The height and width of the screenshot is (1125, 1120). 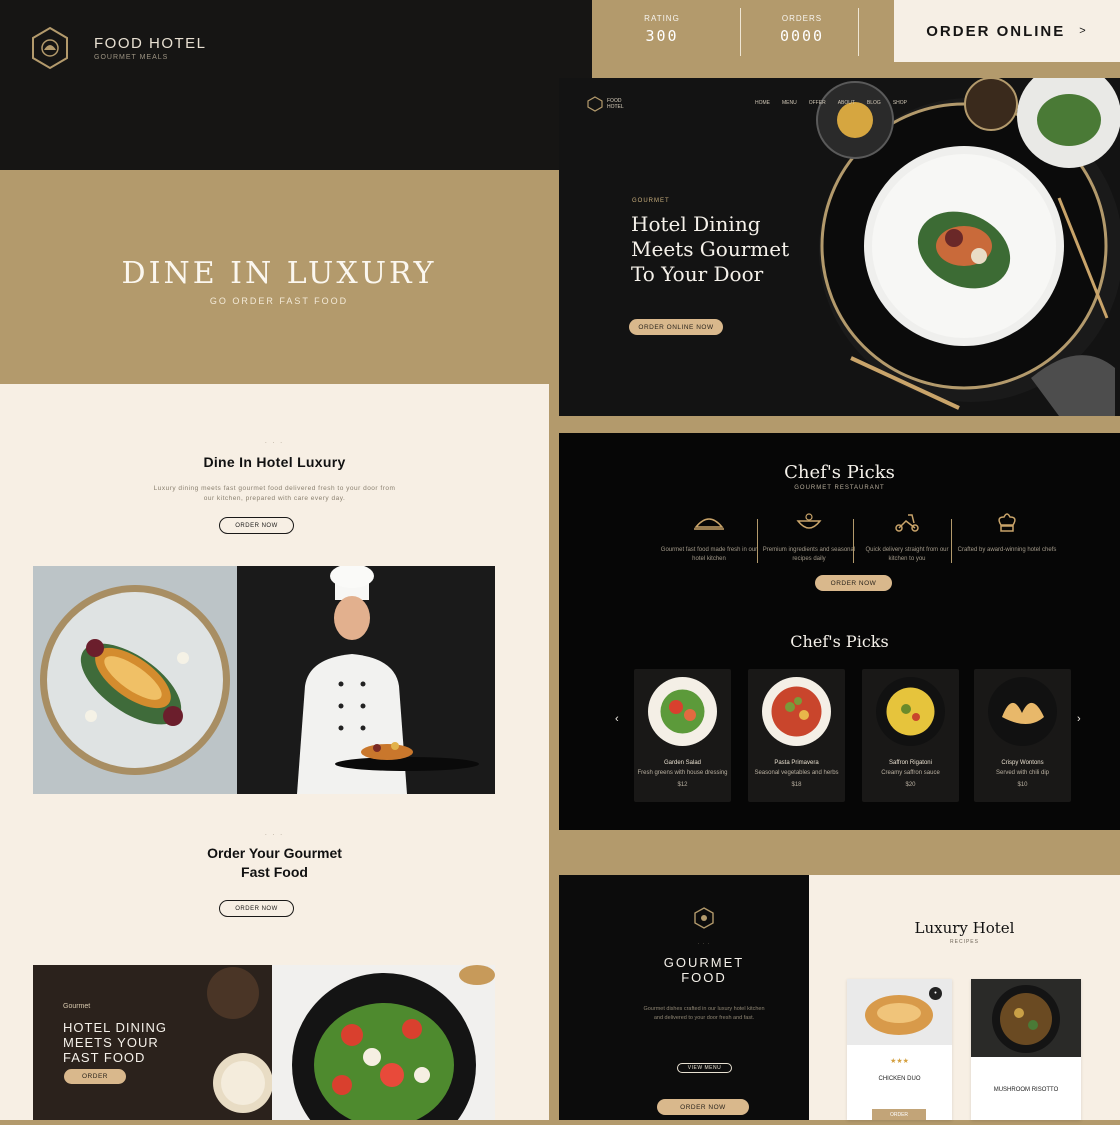 What do you see at coordinates (274, 853) in the screenshot?
I see `order-title-line1: Order Your Gourmet` at bounding box center [274, 853].